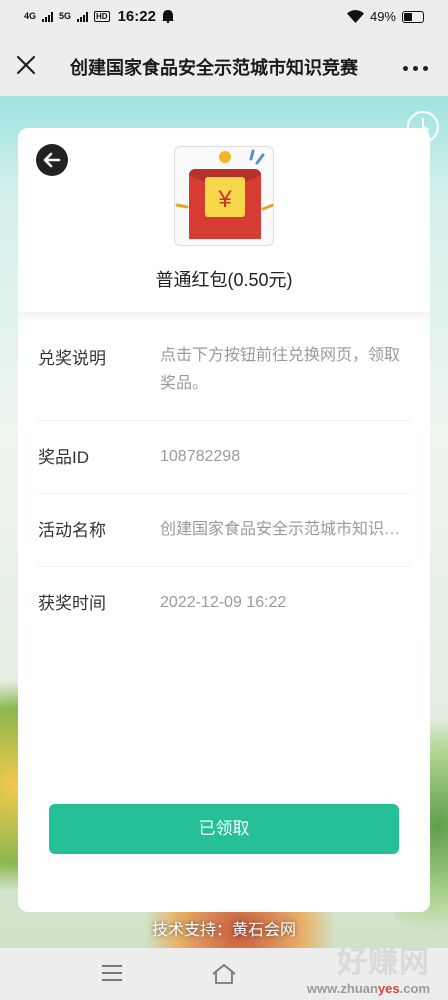 This screenshot has height=1000, width=448. I want to click on info-row-prize-id: 奖品ID 108782298, so click(224, 457).